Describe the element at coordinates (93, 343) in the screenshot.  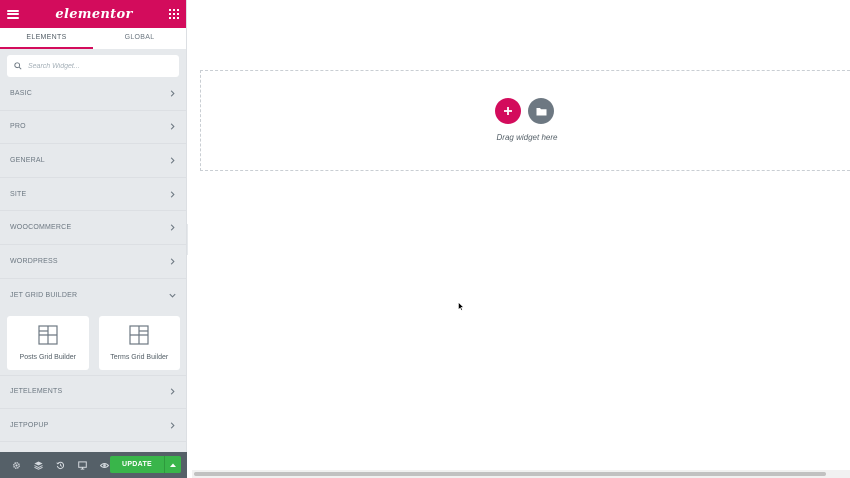
I see `widget-grid: Posts Grid Builder Terms Grid Builder` at that location.